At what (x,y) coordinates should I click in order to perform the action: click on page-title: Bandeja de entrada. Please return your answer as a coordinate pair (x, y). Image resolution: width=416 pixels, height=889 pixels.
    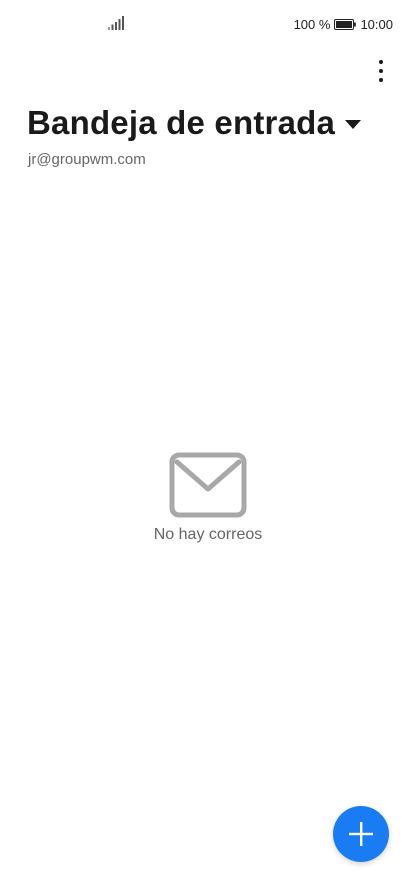
    Looking at the image, I should click on (181, 122).